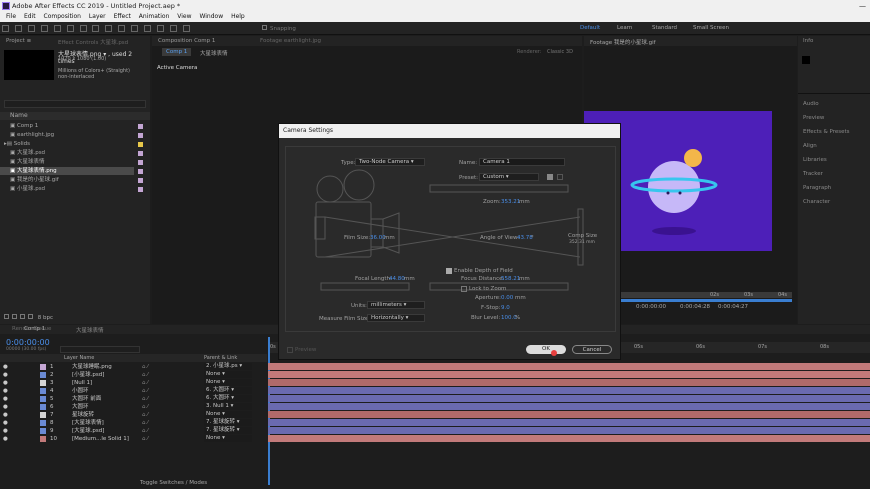  I want to click on zoom-tool-icon, so click(44, 28).